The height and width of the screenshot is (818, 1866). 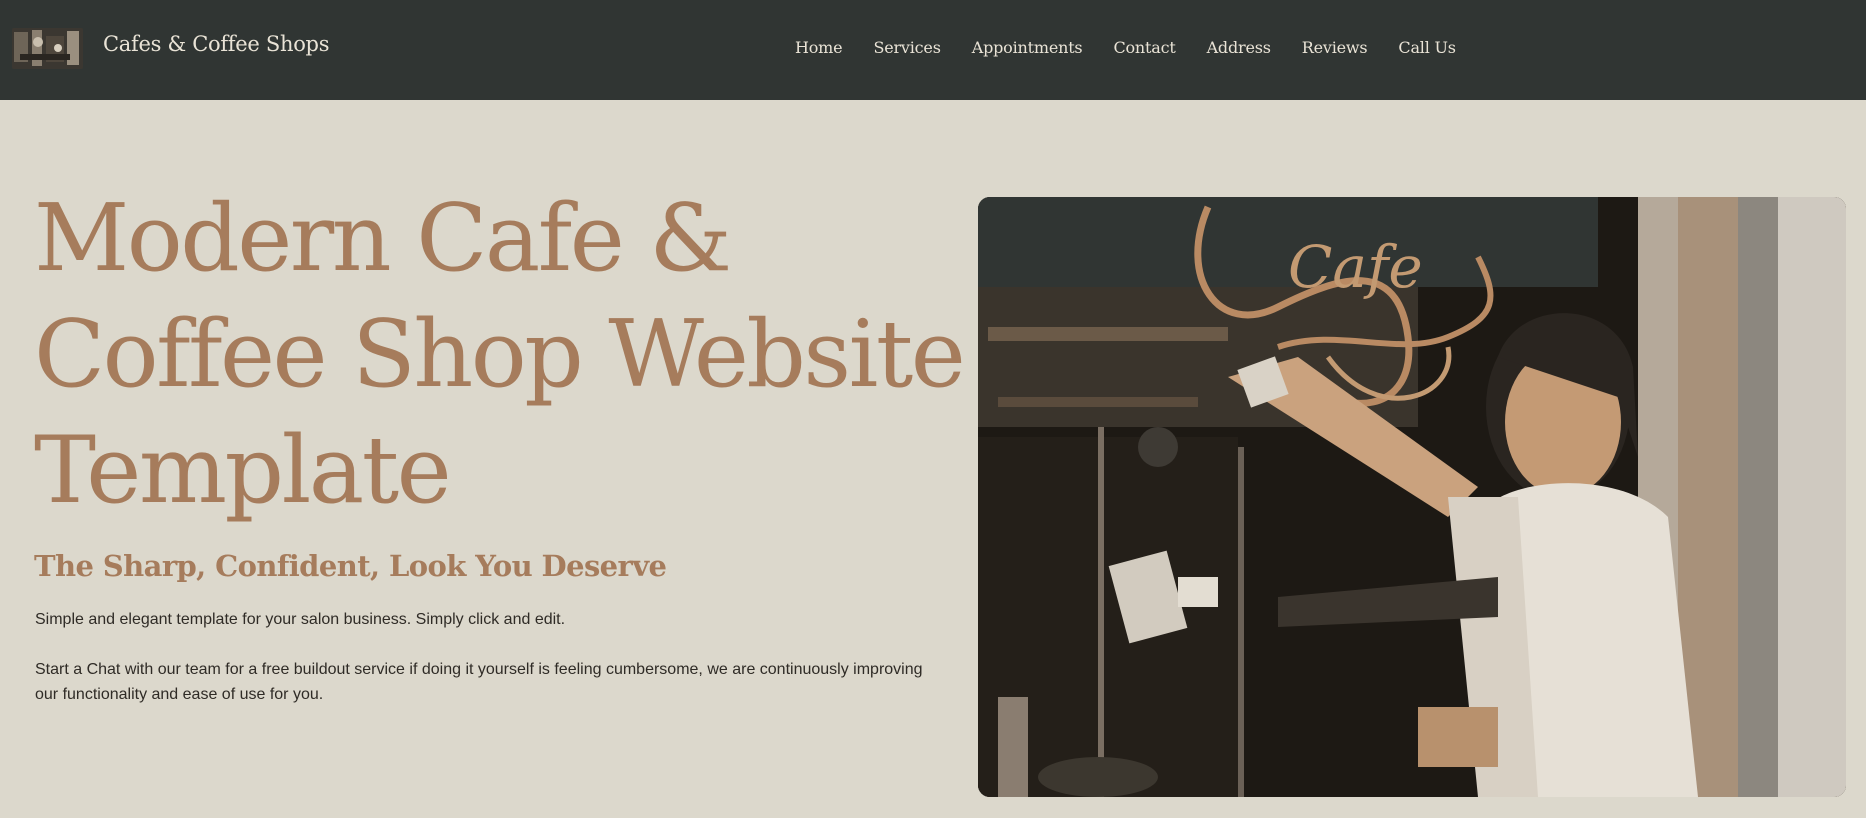 I want to click on nav-link-home: Home, so click(x=819, y=48).